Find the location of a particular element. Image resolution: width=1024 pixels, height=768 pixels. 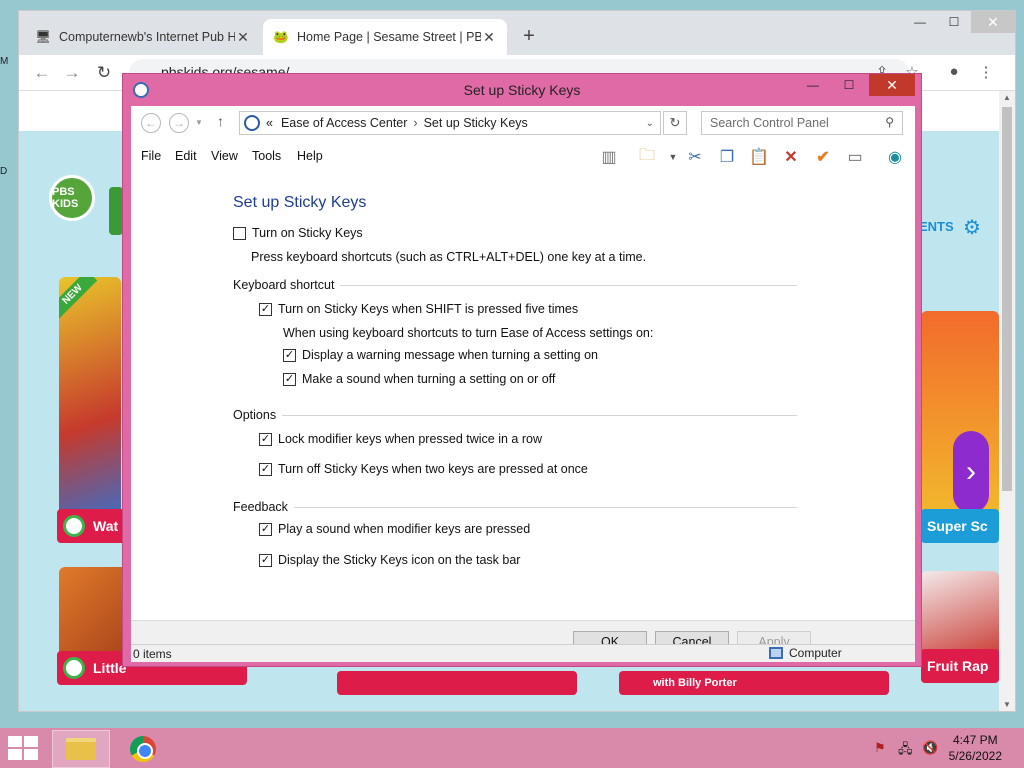

menu-tools: Tools is located at coordinates (266, 156).